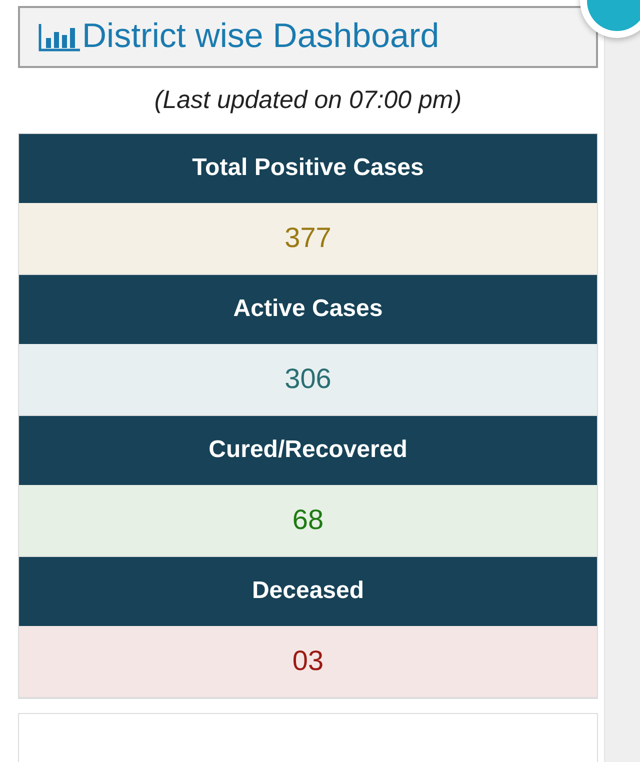 This screenshot has height=762, width=640. Describe the element at coordinates (308, 450) in the screenshot. I see `stat-label: Cured/Recovered` at that location.